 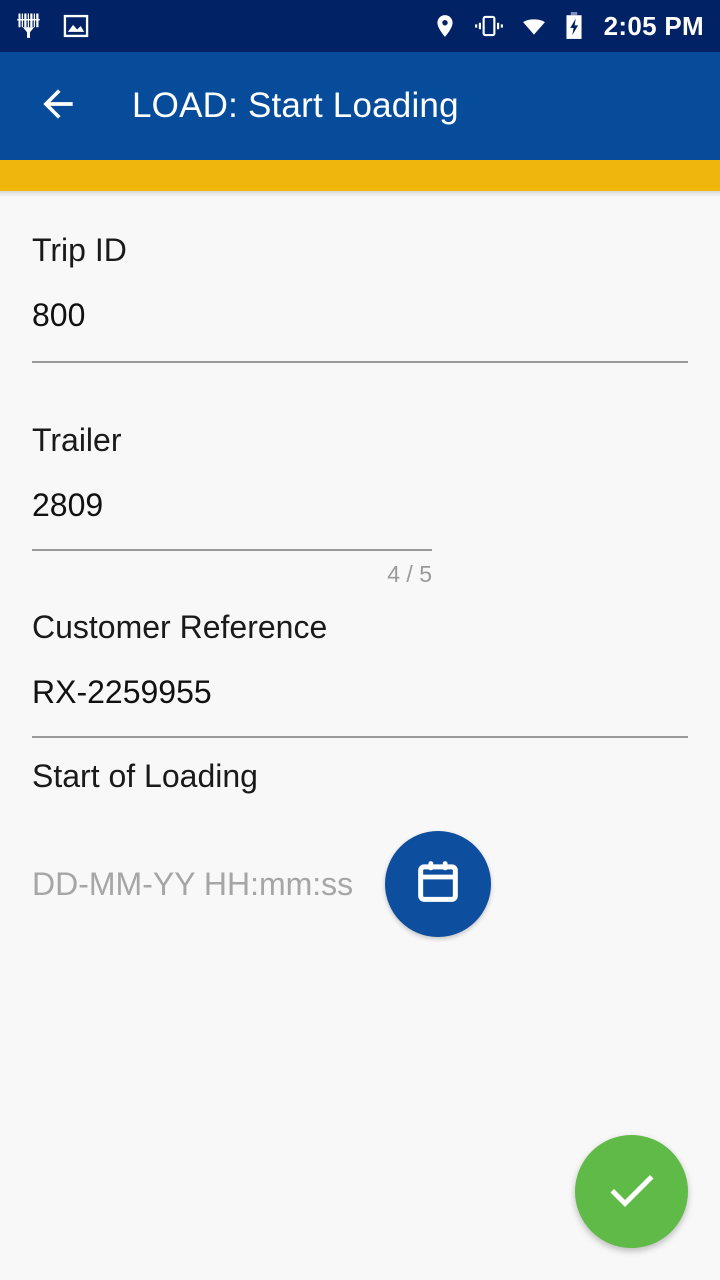 I want to click on back-button, so click(x=58, y=106).